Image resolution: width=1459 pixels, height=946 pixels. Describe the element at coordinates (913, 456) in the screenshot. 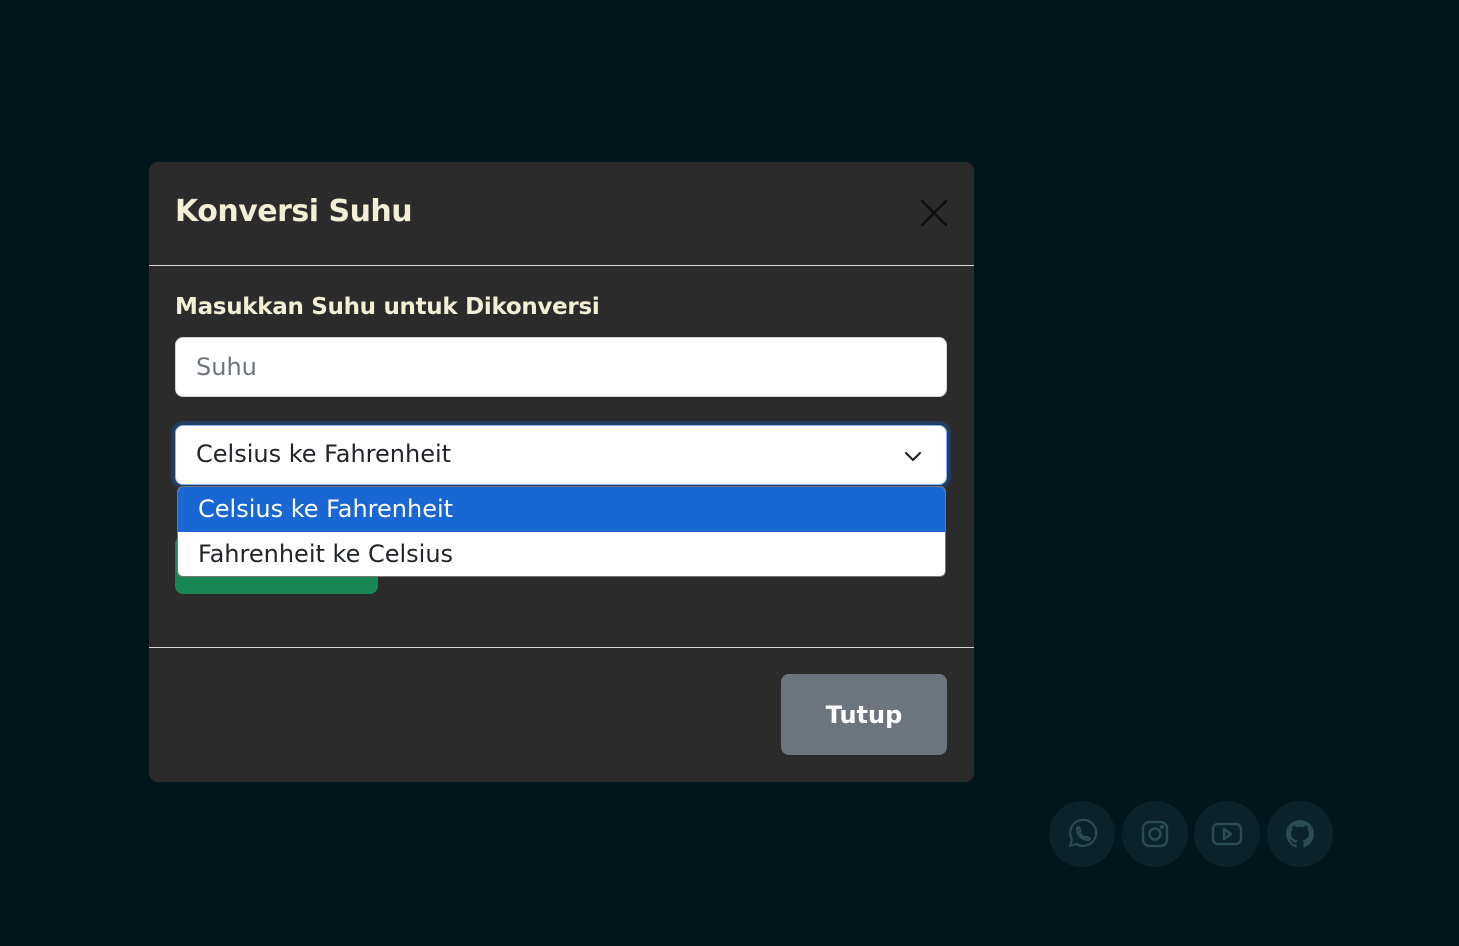

I see `chevron-down-icon` at that location.